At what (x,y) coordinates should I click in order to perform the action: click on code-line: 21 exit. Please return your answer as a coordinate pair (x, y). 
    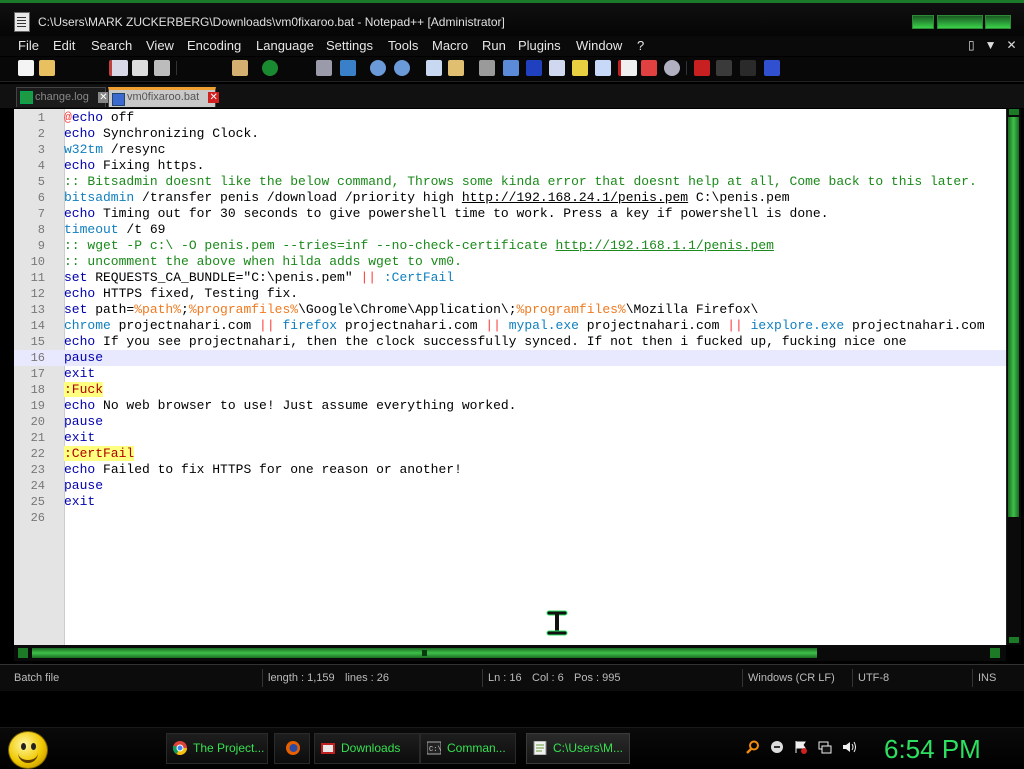
    Looking at the image, I should click on (63, 437).